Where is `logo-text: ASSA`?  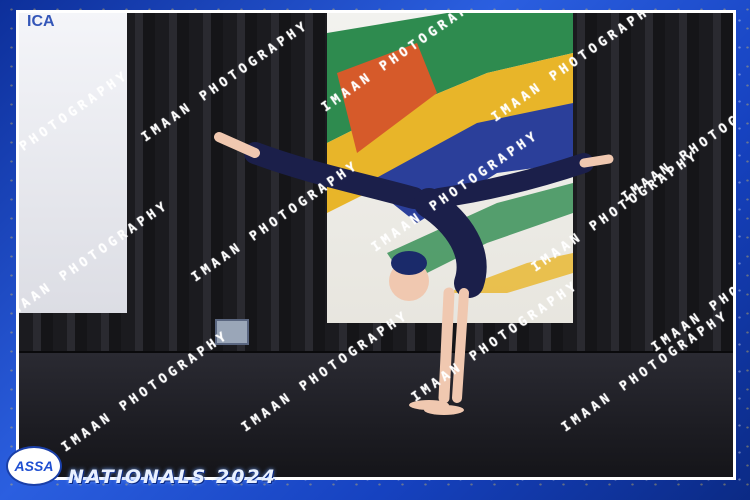
logo-text: ASSA is located at coordinates (34, 466).